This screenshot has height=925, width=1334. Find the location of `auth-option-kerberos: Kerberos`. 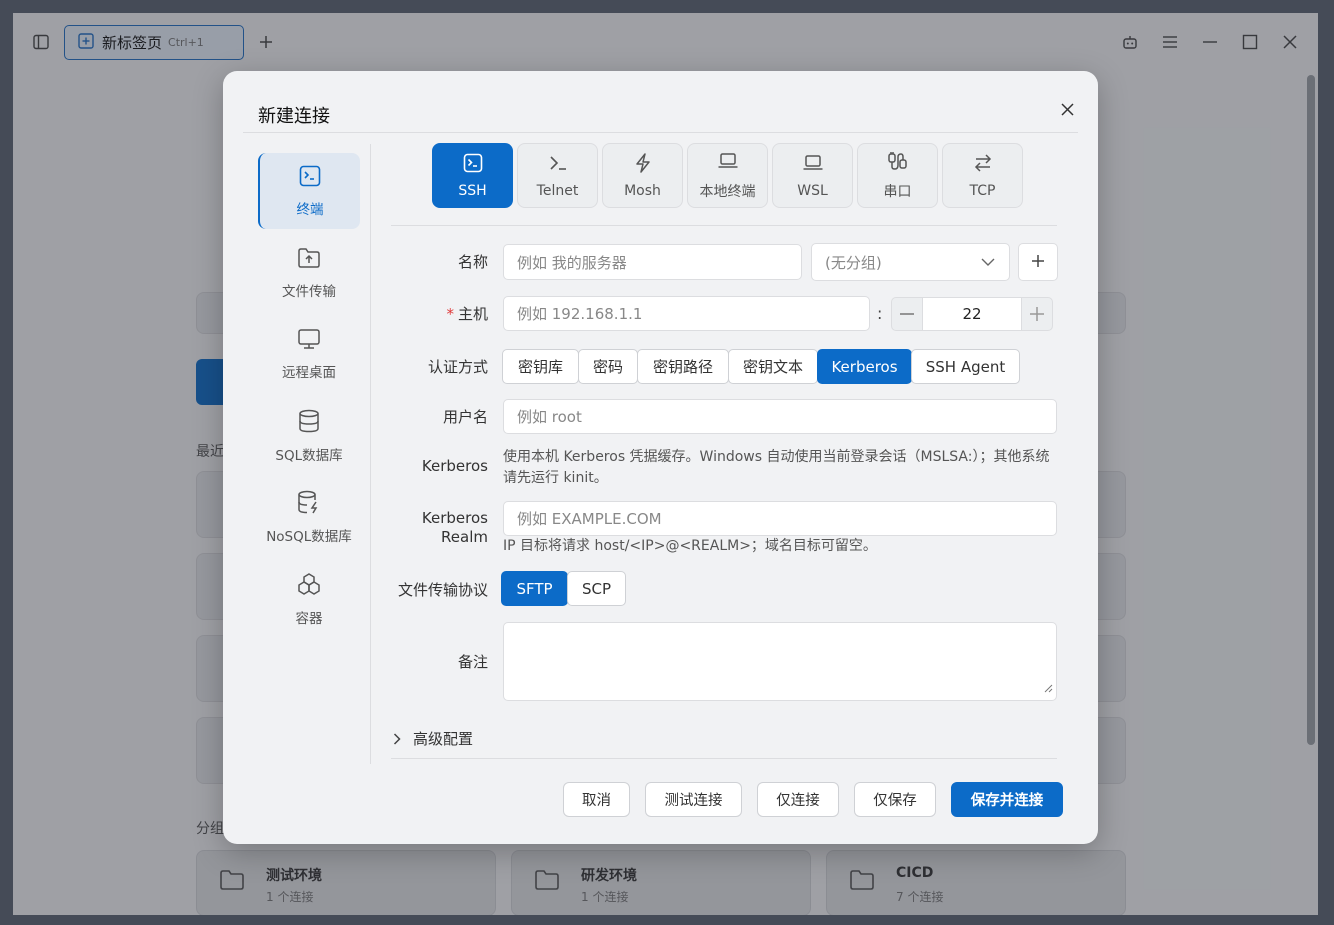

auth-option-kerberos: Kerberos is located at coordinates (864, 366).